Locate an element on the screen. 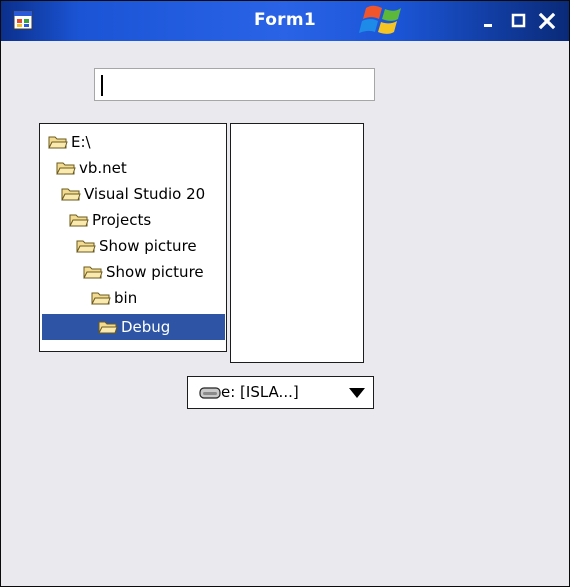  dir-item-show-picture-2: Show picture is located at coordinates (143, 272).